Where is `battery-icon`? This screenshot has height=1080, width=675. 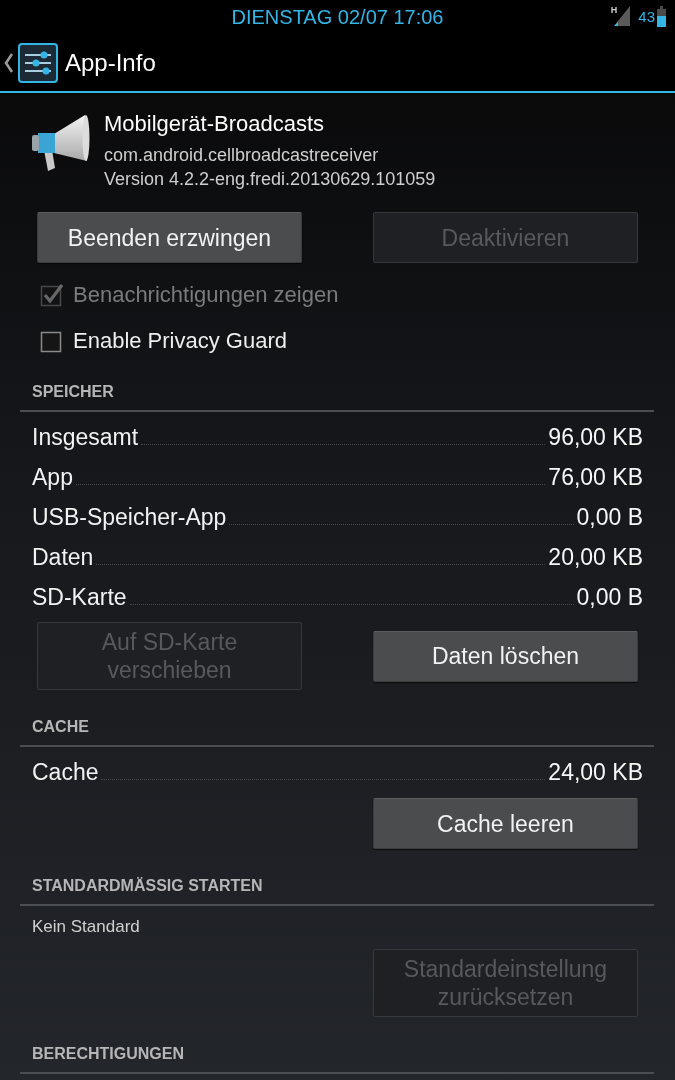 battery-icon is located at coordinates (661, 16).